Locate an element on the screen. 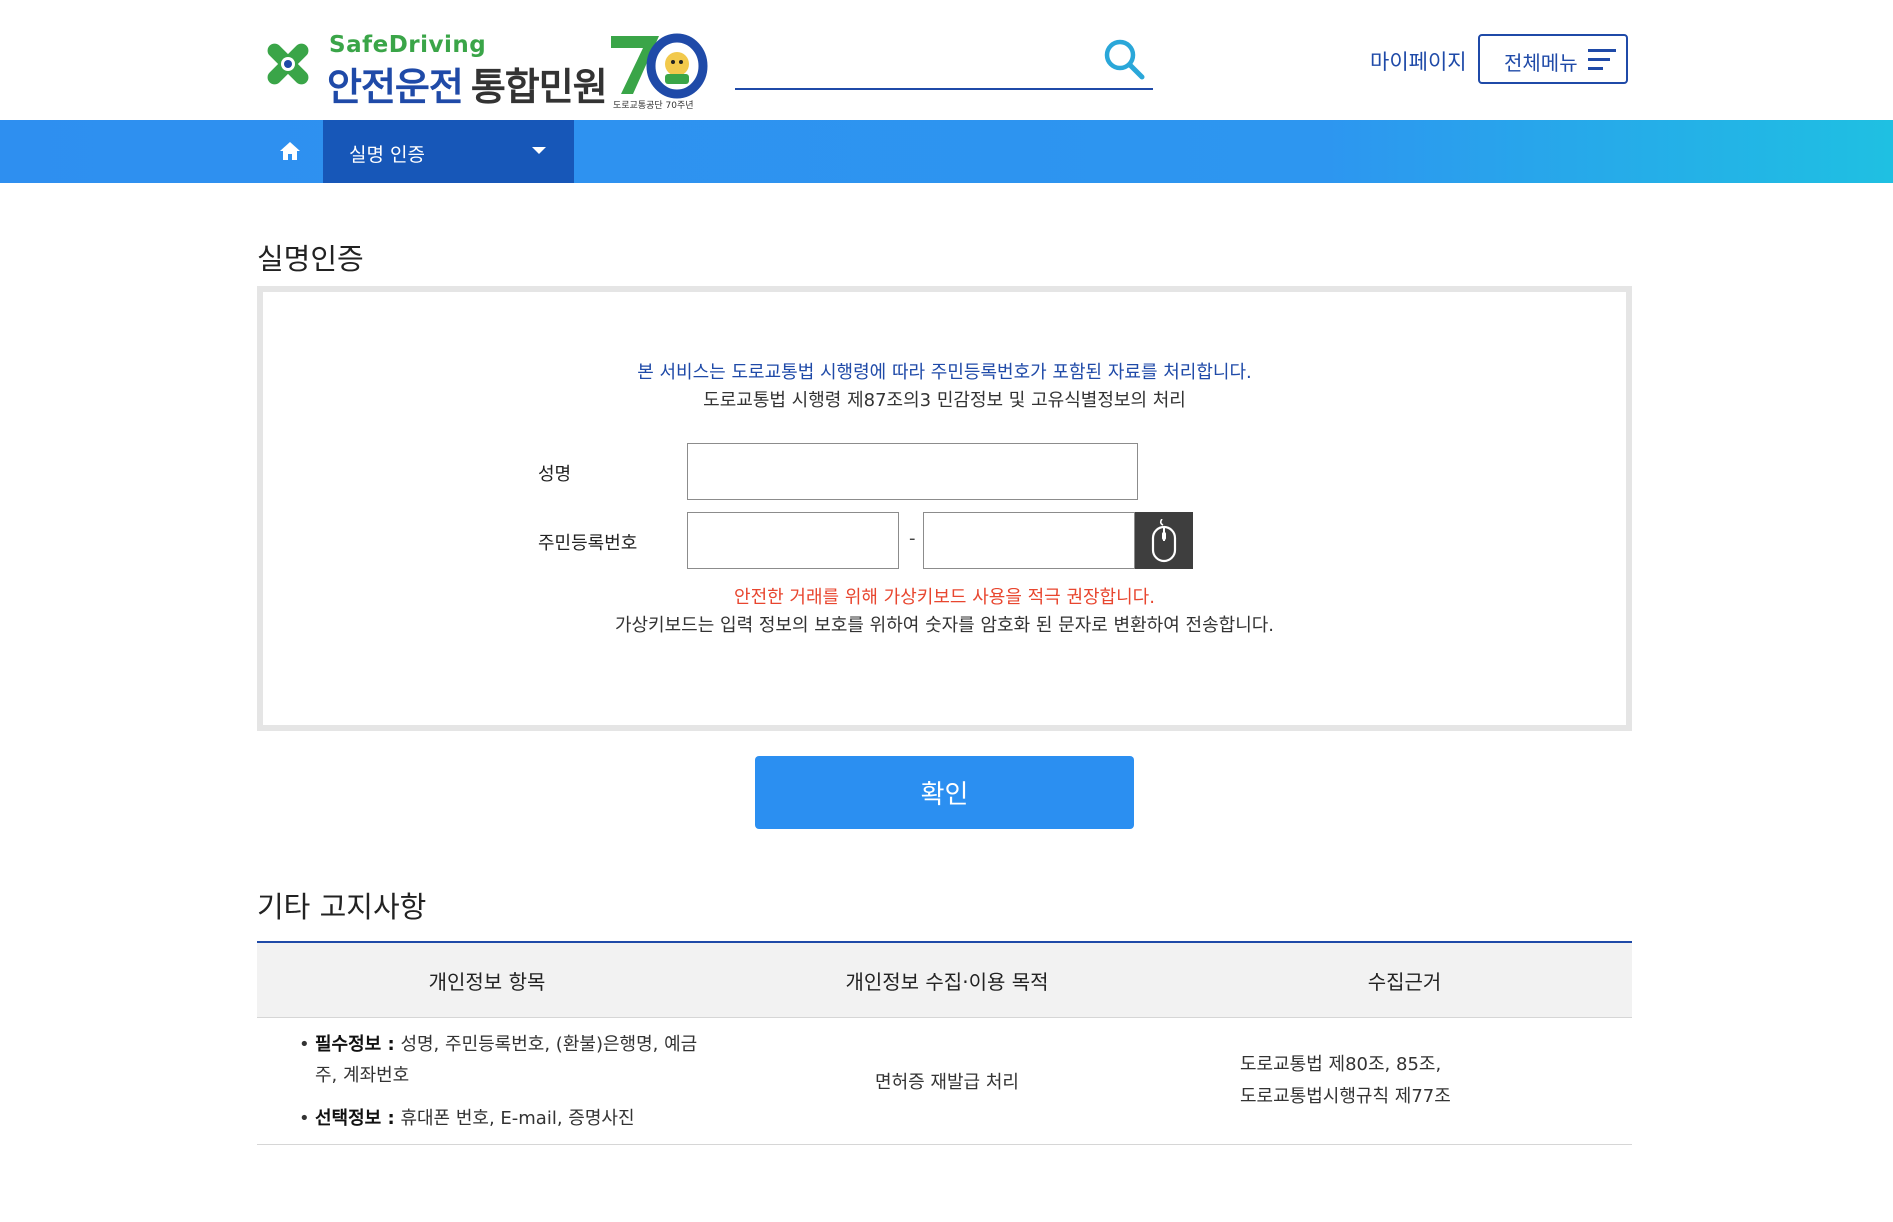 This screenshot has height=1222, width=1893. header-basis: 수집근거 is located at coordinates (1404, 979).